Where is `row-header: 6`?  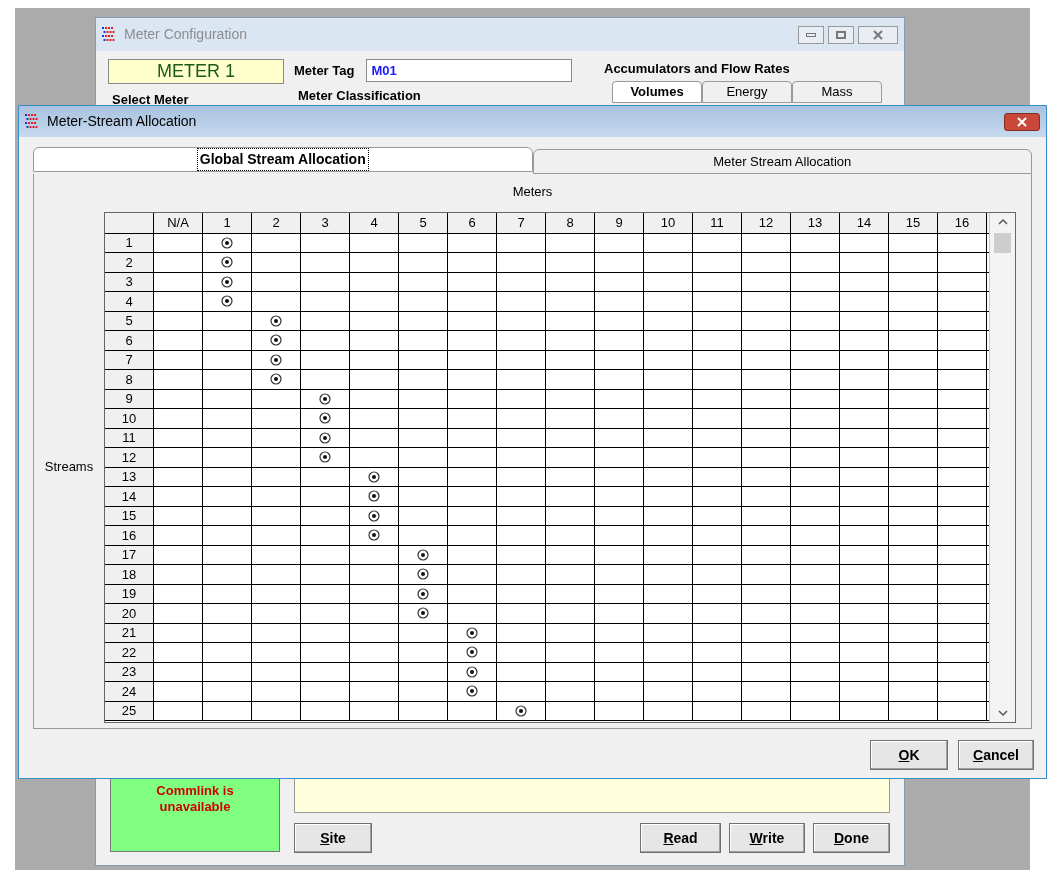 row-header: 6 is located at coordinates (129, 340).